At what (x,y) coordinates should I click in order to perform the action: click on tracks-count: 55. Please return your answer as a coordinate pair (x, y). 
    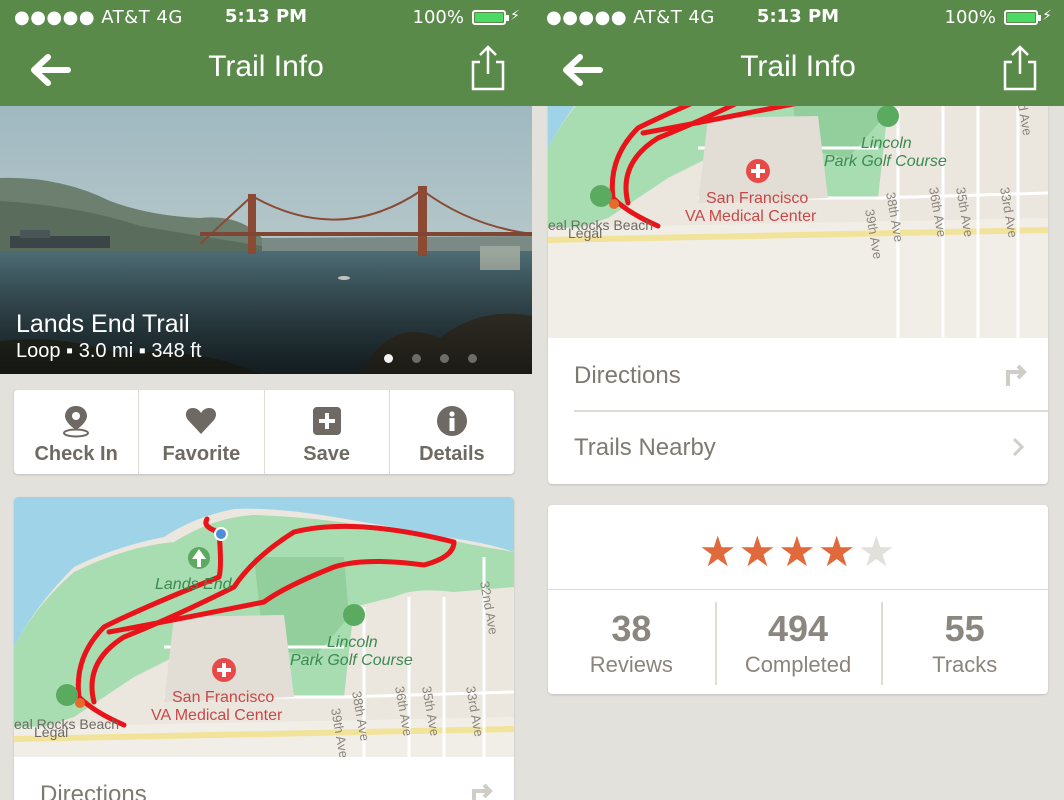
    Looking at the image, I should click on (964, 628).